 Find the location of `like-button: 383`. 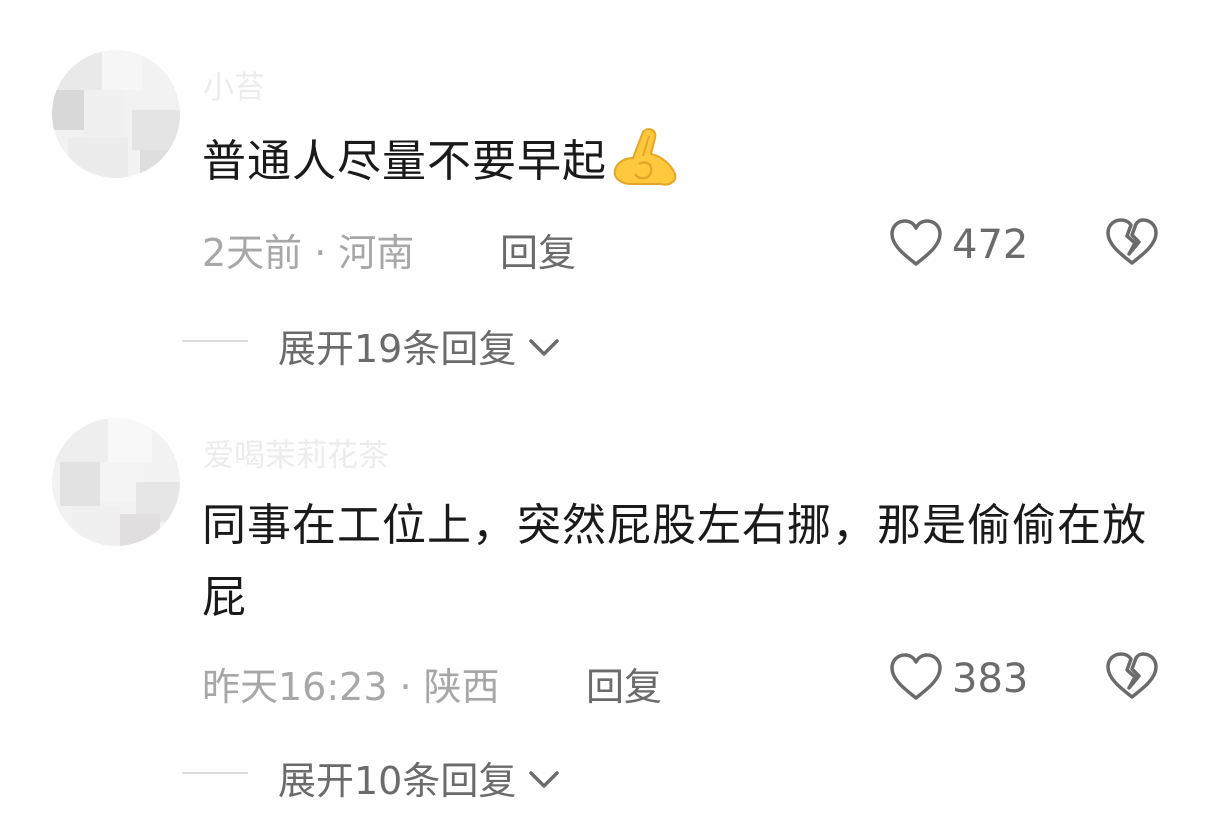

like-button: 383 is located at coordinates (958, 679).